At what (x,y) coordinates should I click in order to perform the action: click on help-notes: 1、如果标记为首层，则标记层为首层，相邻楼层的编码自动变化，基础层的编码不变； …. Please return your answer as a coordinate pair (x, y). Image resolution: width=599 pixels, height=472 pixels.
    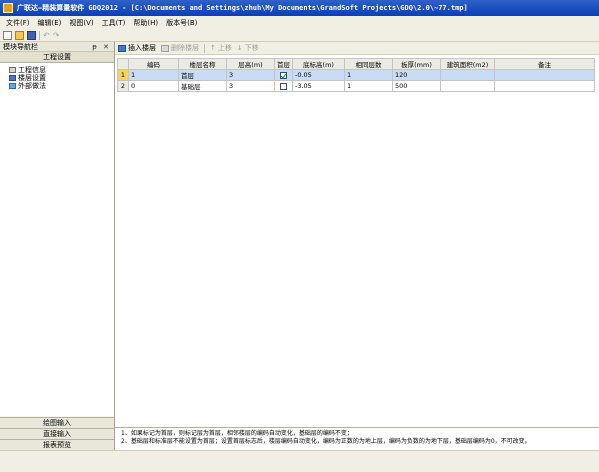
    Looking at the image, I should click on (357, 438).